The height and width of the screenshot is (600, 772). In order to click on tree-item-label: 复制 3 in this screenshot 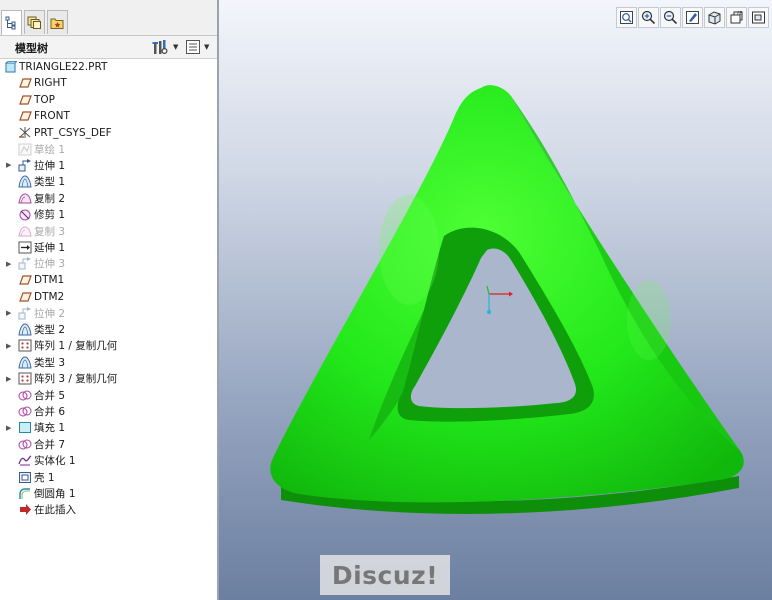, I will do `click(50, 231)`.